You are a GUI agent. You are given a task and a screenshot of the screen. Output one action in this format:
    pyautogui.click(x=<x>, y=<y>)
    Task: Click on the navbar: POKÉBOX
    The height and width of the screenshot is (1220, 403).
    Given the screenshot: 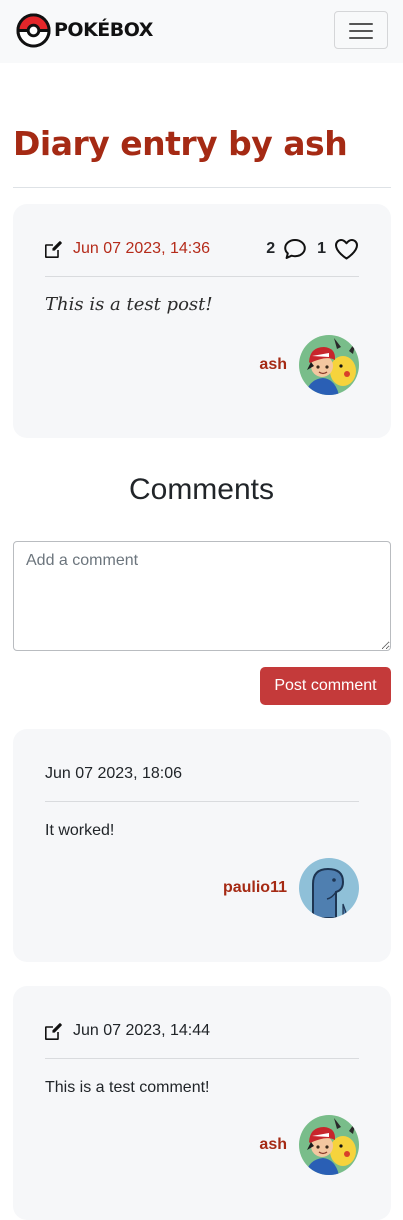 What is the action you would take?
    pyautogui.click(x=201, y=31)
    